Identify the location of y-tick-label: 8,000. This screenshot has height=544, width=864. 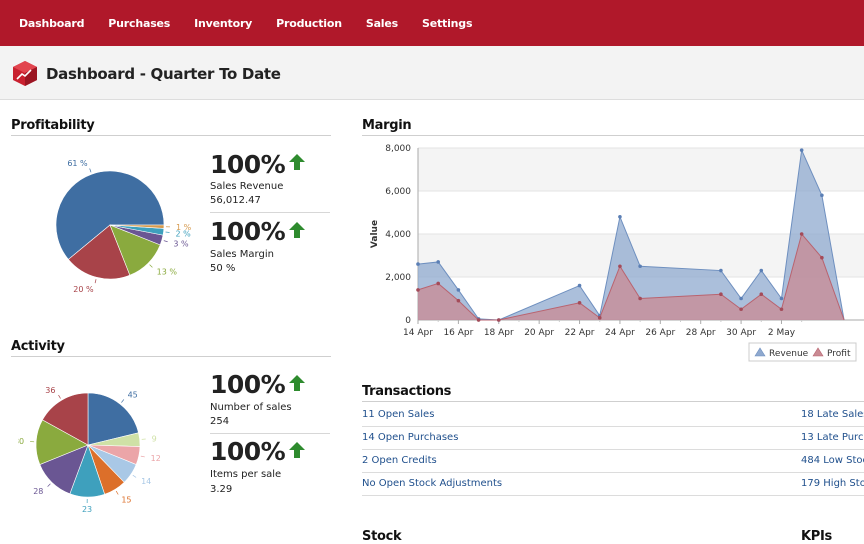
(398, 149).